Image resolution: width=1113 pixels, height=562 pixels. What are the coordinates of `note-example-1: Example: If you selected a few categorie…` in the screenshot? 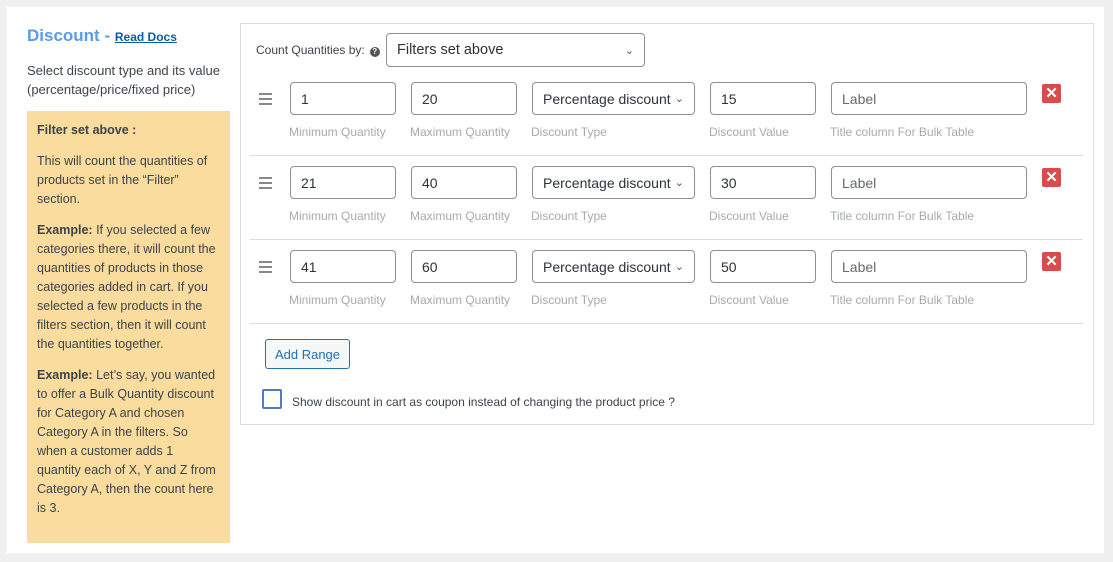 It's located at (128, 287).